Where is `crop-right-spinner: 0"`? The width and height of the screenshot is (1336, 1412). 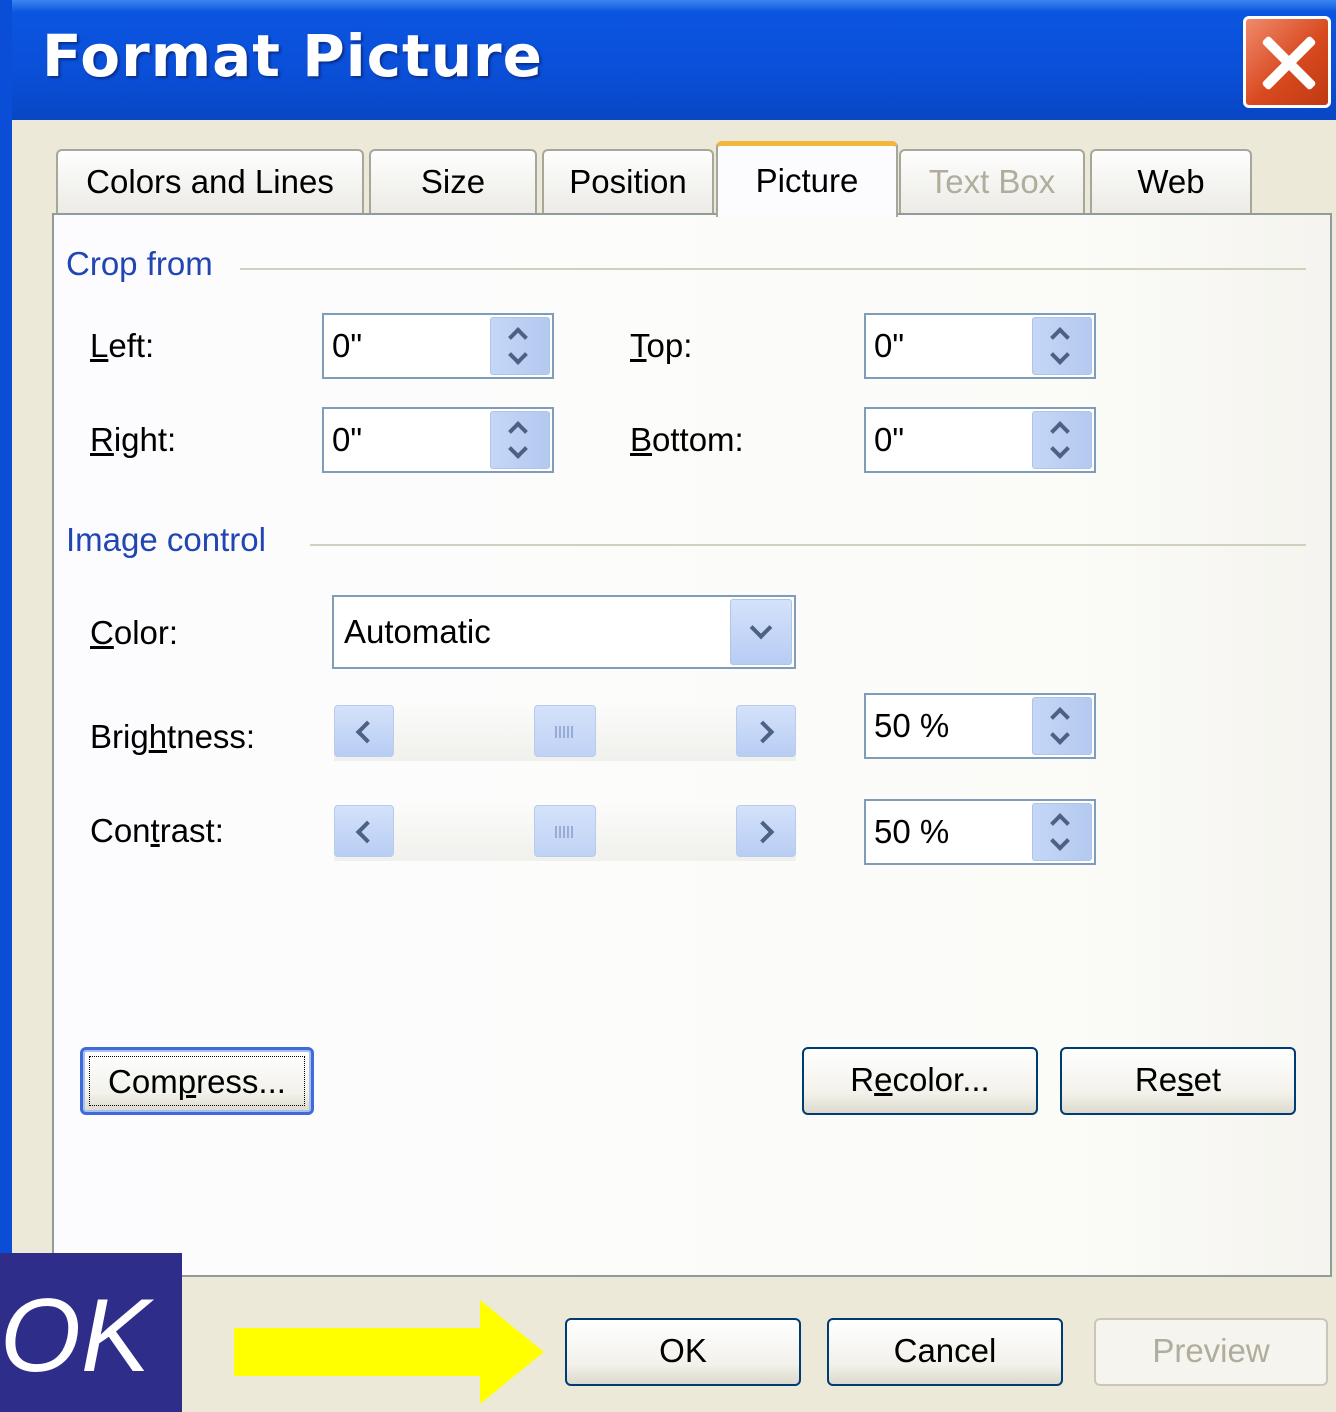
crop-right-spinner: 0" is located at coordinates (438, 440).